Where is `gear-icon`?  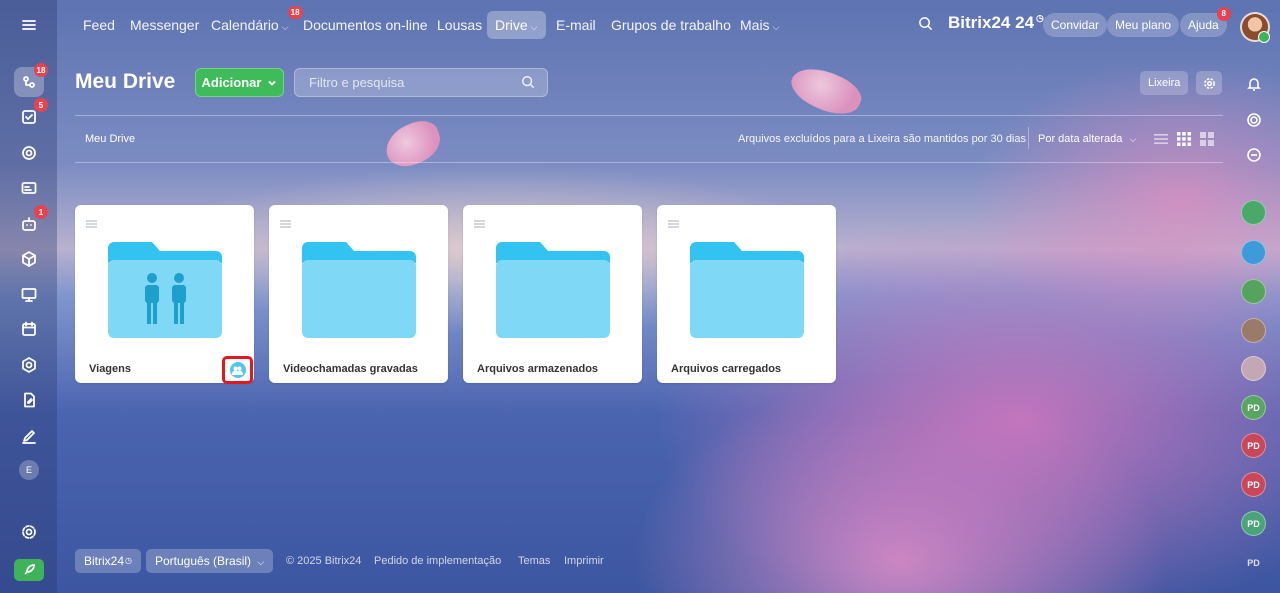
gear-icon is located at coordinates (1209, 83).